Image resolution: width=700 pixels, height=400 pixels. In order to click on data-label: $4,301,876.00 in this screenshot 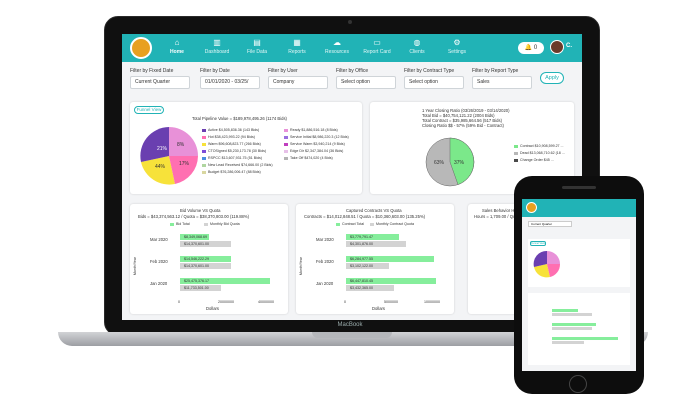, I will do `click(361, 244)`.